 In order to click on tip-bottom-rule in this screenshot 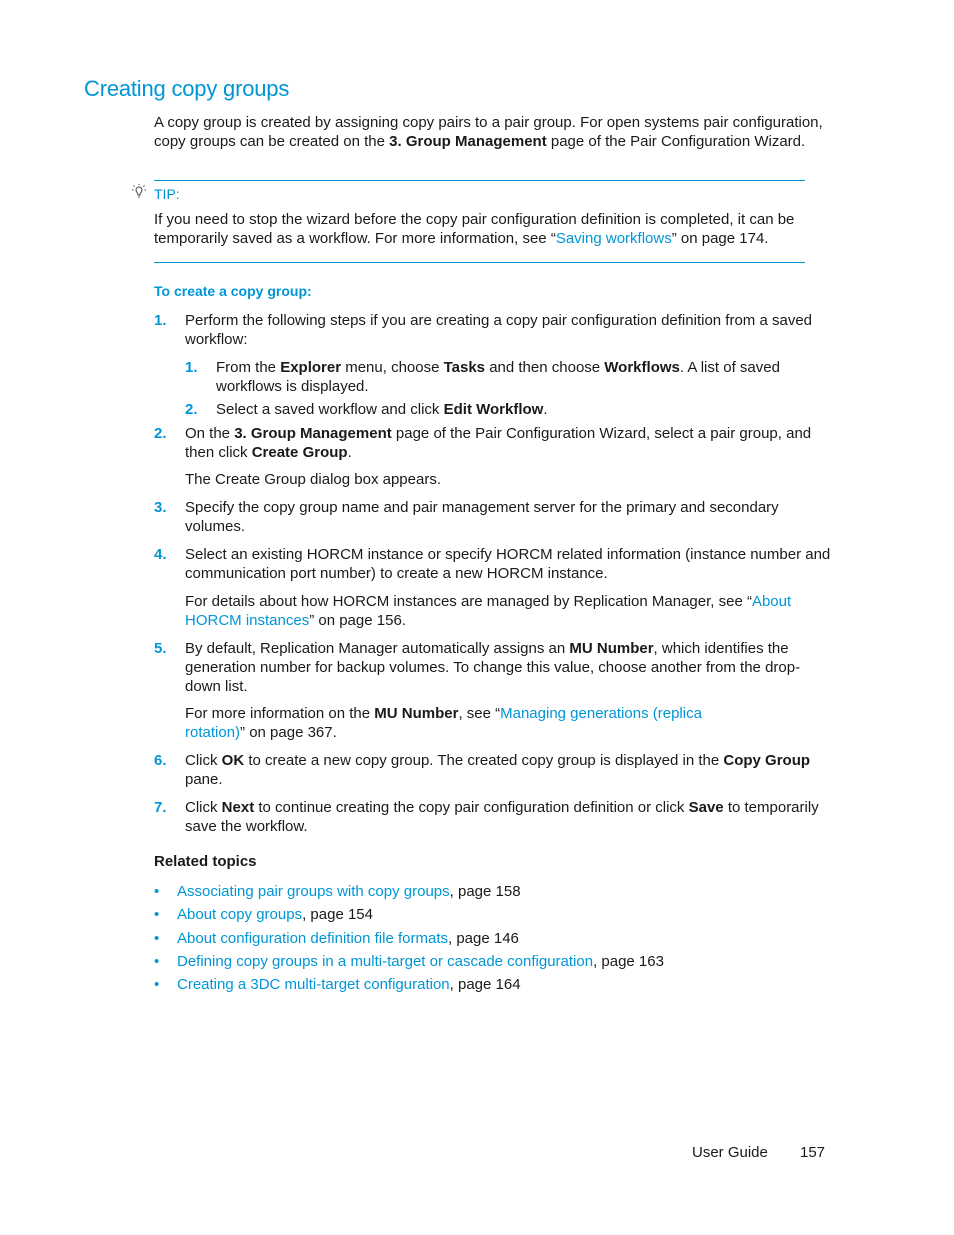, I will do `click(479, 262)`.